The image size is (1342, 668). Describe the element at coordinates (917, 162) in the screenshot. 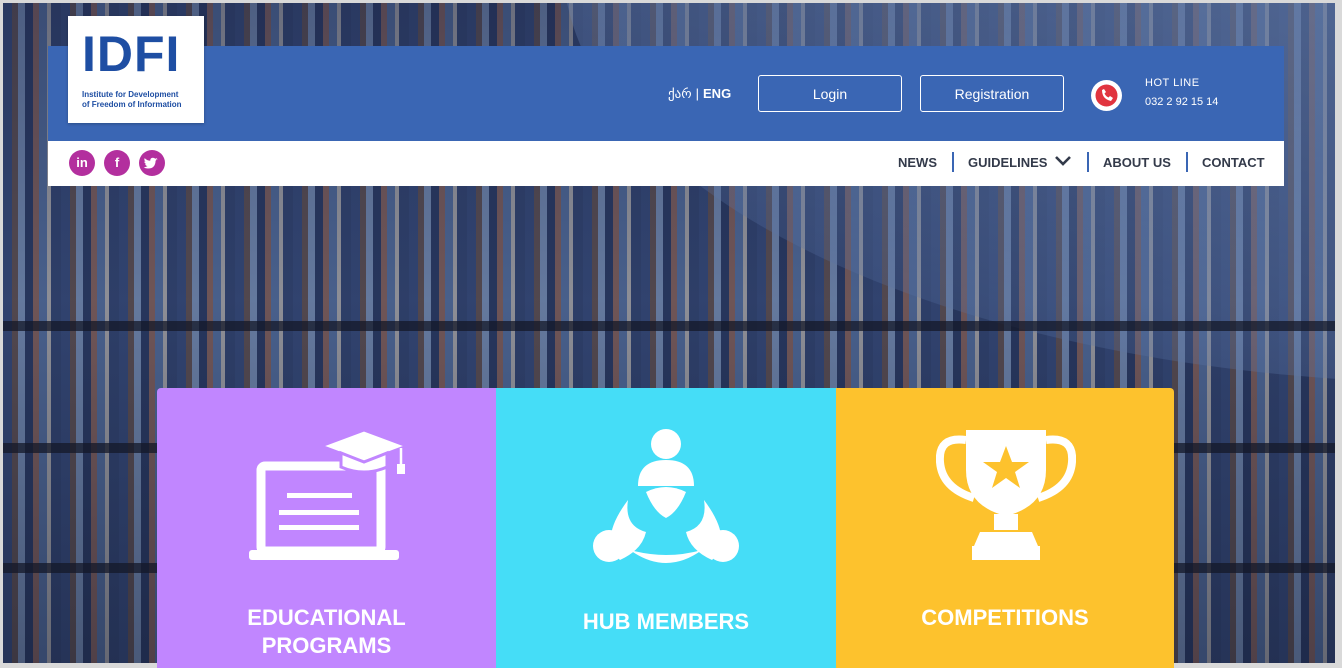

I see `nav-news: NEWS` at that location.